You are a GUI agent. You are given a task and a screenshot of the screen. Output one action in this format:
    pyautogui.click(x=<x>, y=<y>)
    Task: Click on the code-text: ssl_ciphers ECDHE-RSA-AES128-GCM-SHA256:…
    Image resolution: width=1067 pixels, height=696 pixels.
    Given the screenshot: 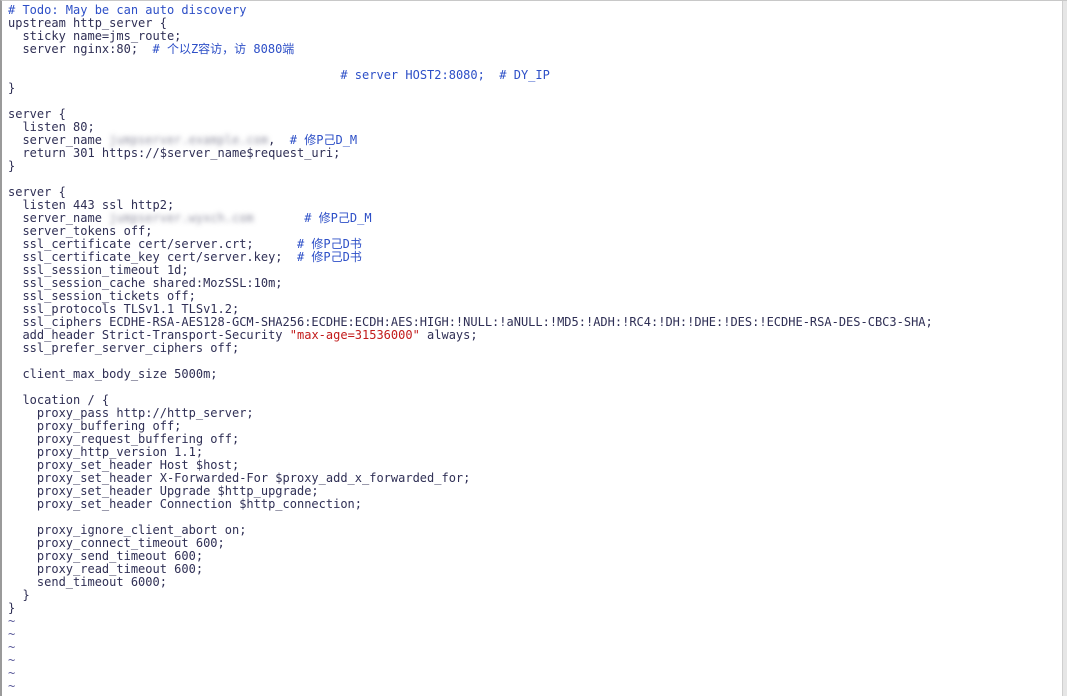 What is the action you would take?
    pyautogui.click(x=470, y=322)
    